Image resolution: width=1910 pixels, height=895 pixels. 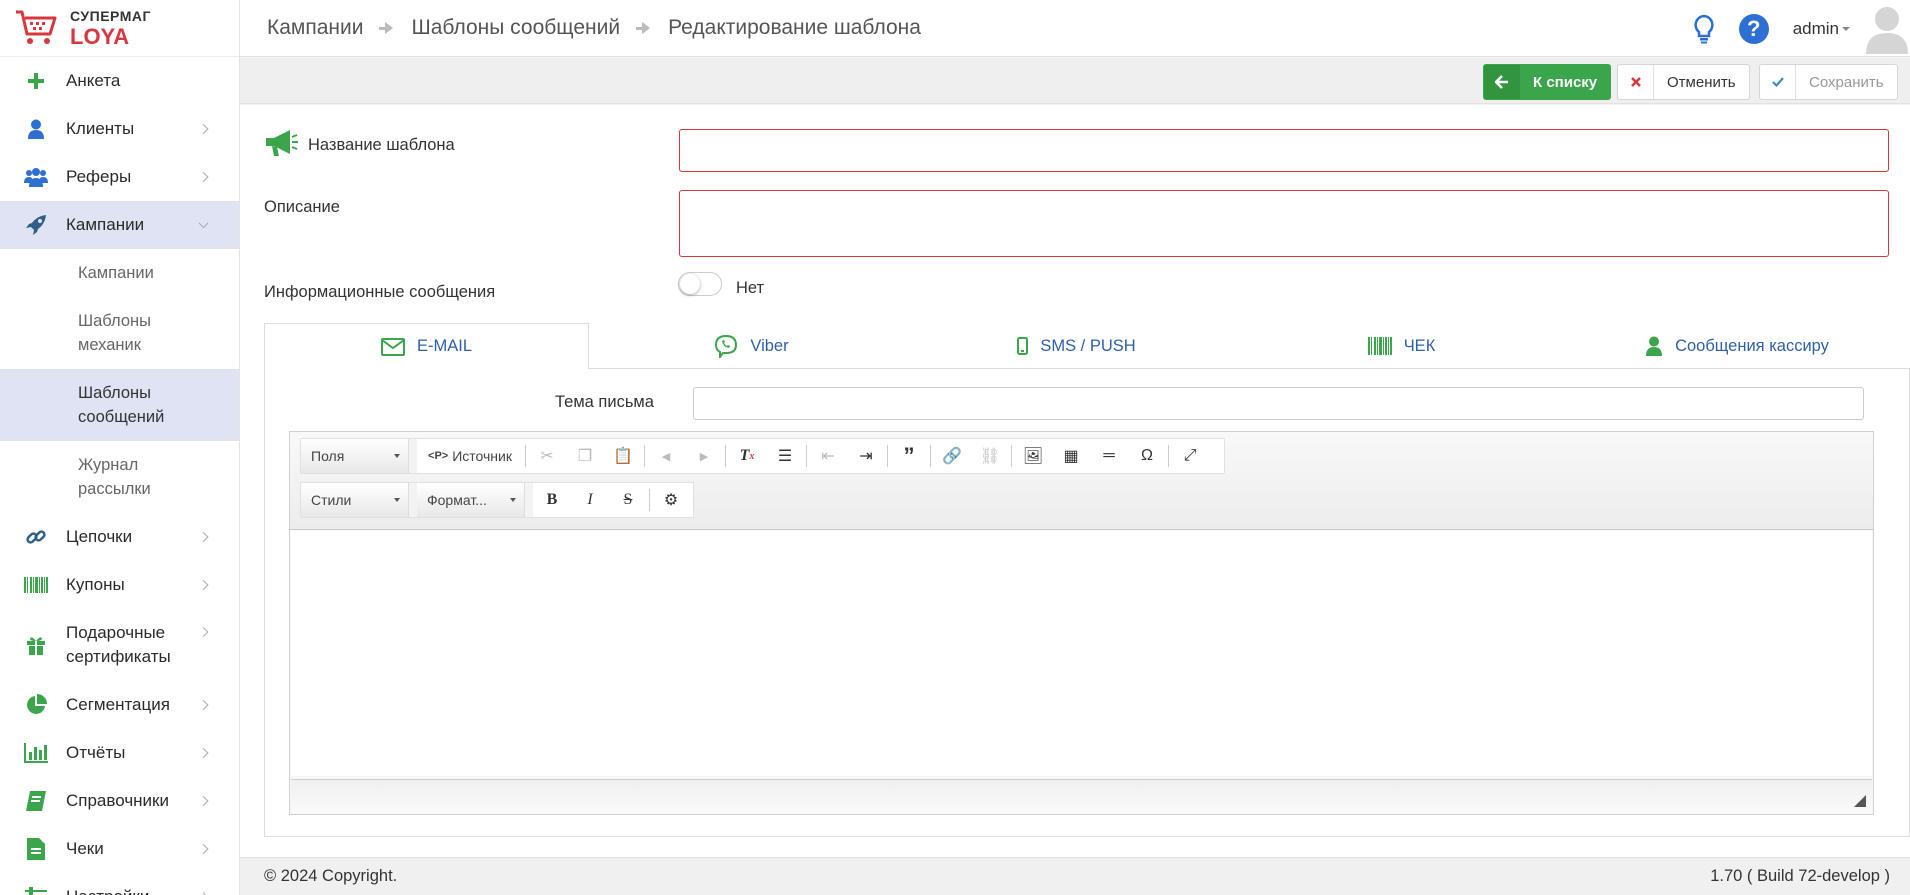 I want to click on horizontal-rule-icon: ═, so click(x=1109, y=456).